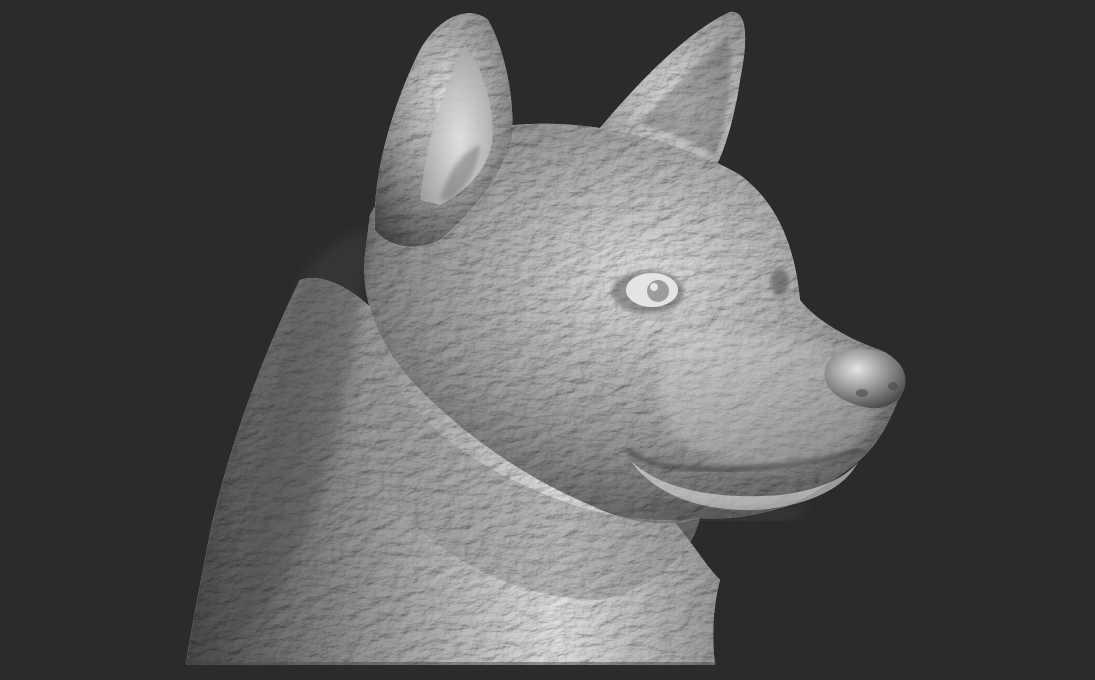 The height and width of the screenshot is (680, 1095). Describe the element at coordinates (451, 663) in the screenshot. I see `base-edge` at that location.